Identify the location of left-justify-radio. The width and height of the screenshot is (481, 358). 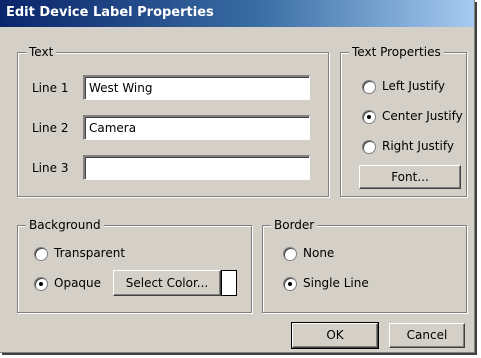
(369, 87).